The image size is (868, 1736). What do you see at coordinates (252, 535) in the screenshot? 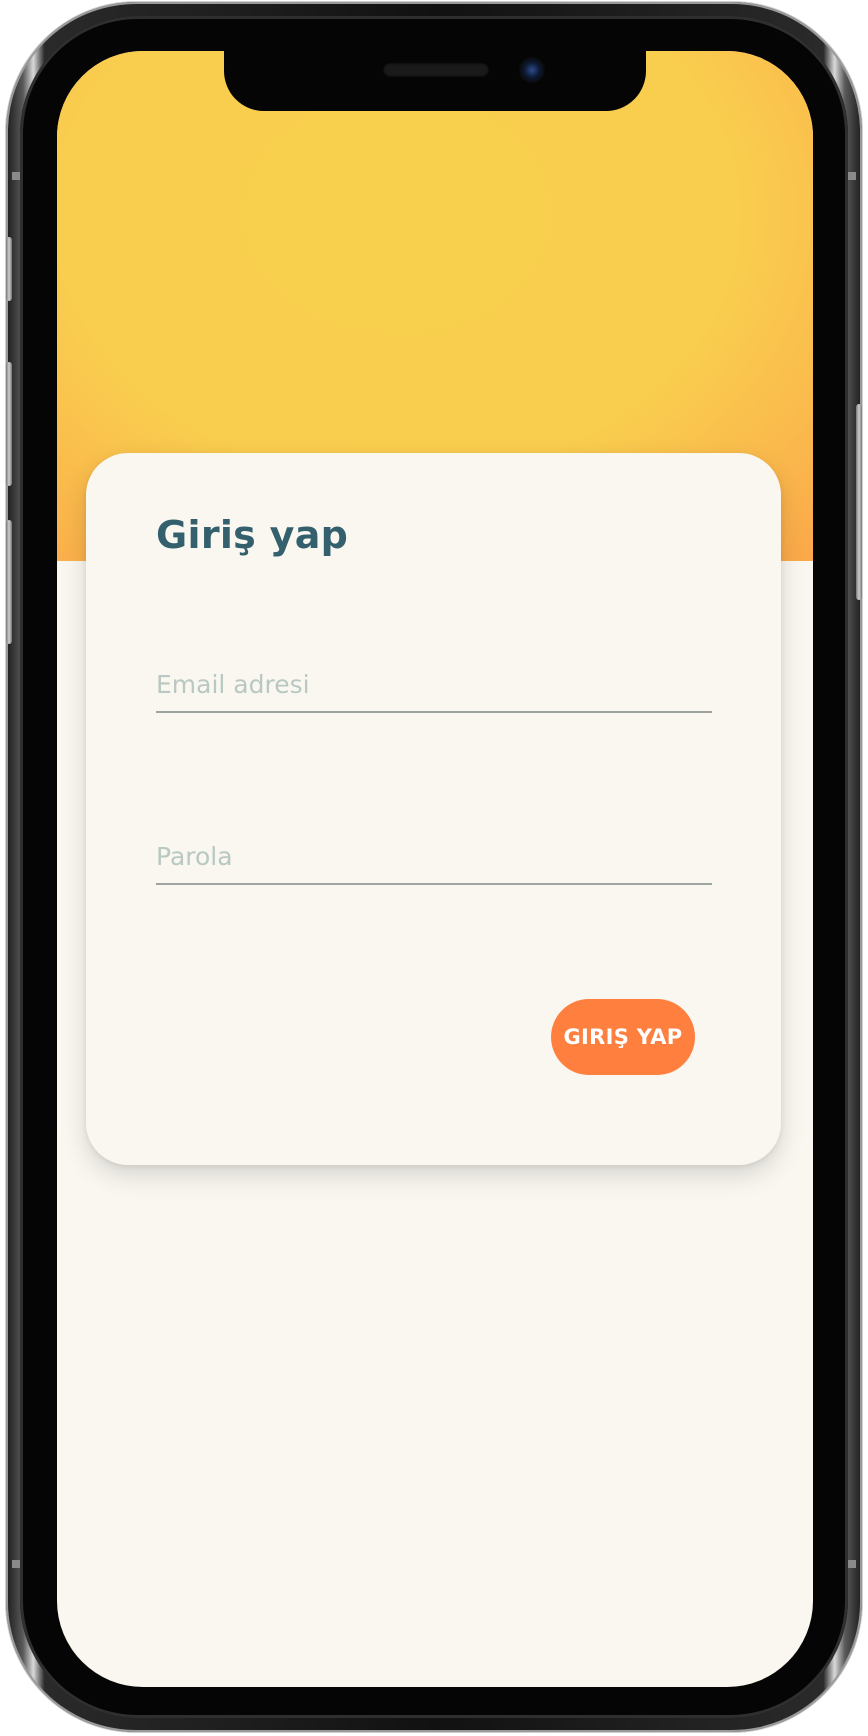
I see `login-title: Giriş yap` at bounding box center [252, 535].